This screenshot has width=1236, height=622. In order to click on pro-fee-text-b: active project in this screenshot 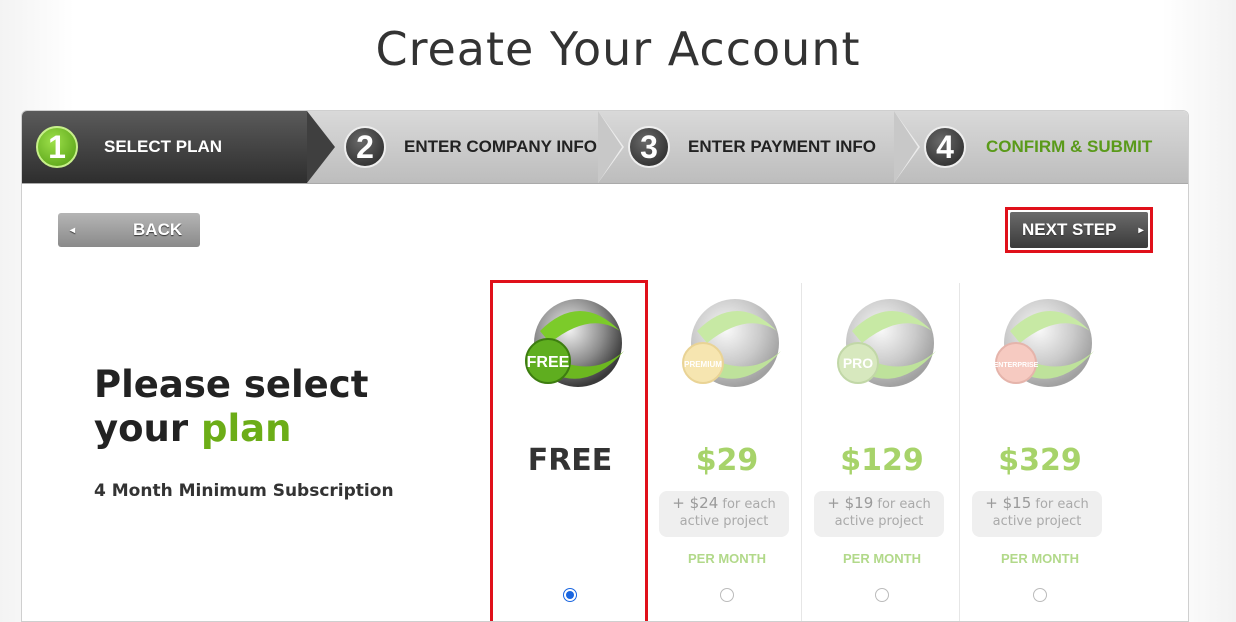, I will do `click(879, 521)`.